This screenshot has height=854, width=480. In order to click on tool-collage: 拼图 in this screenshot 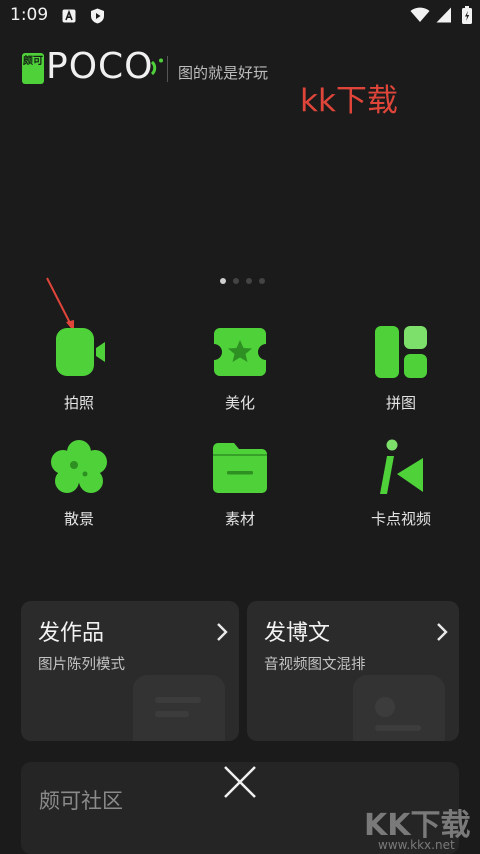, I will do `click(401, 367)`.